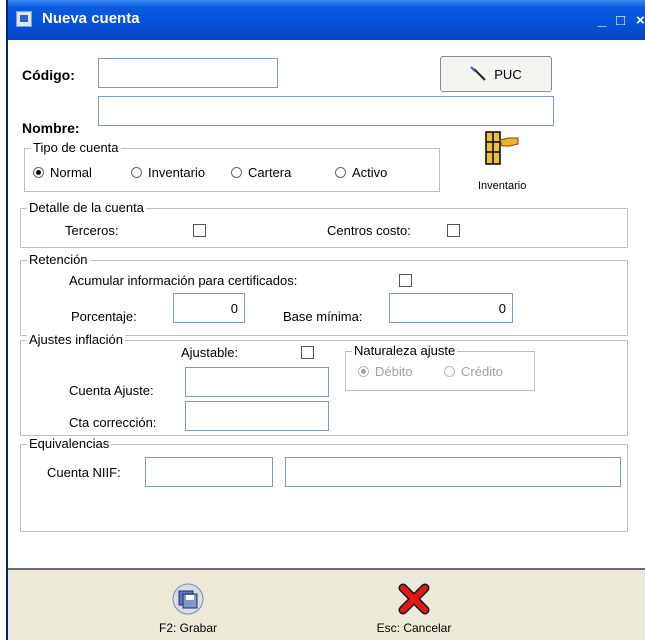 The height and width of the screenshot is (640, 645). I want to click on radio-label: Débito, so click(394, 371).